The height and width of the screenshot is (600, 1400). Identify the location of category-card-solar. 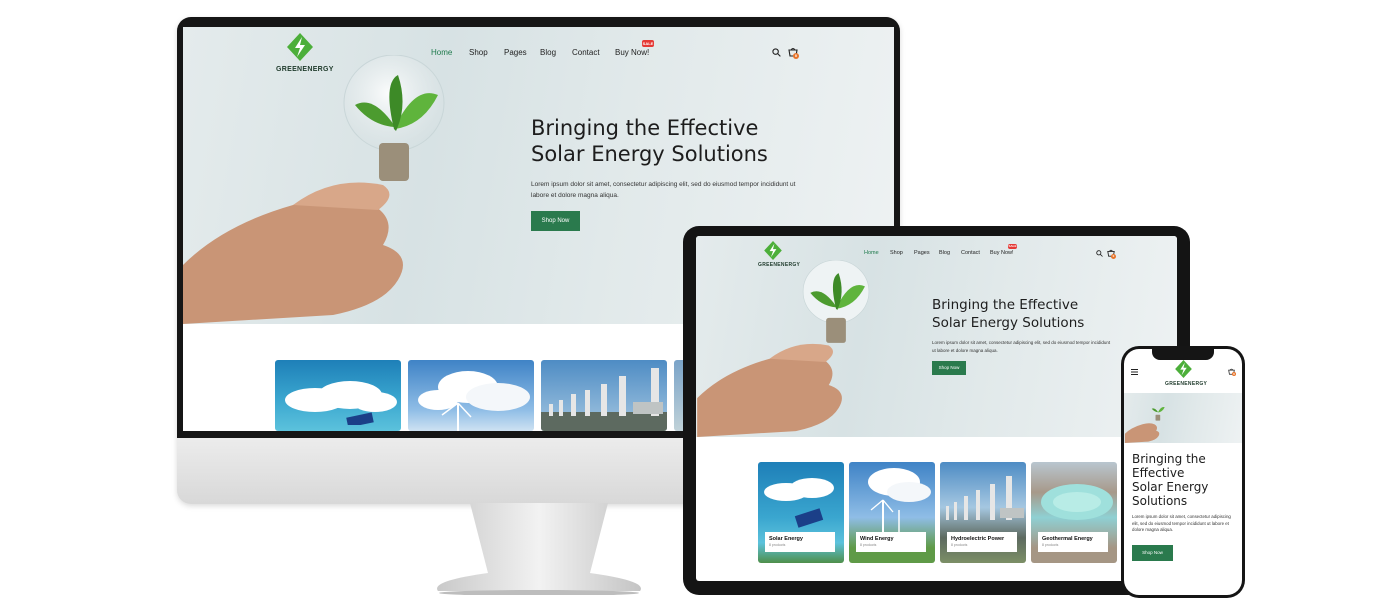
(338, 395).